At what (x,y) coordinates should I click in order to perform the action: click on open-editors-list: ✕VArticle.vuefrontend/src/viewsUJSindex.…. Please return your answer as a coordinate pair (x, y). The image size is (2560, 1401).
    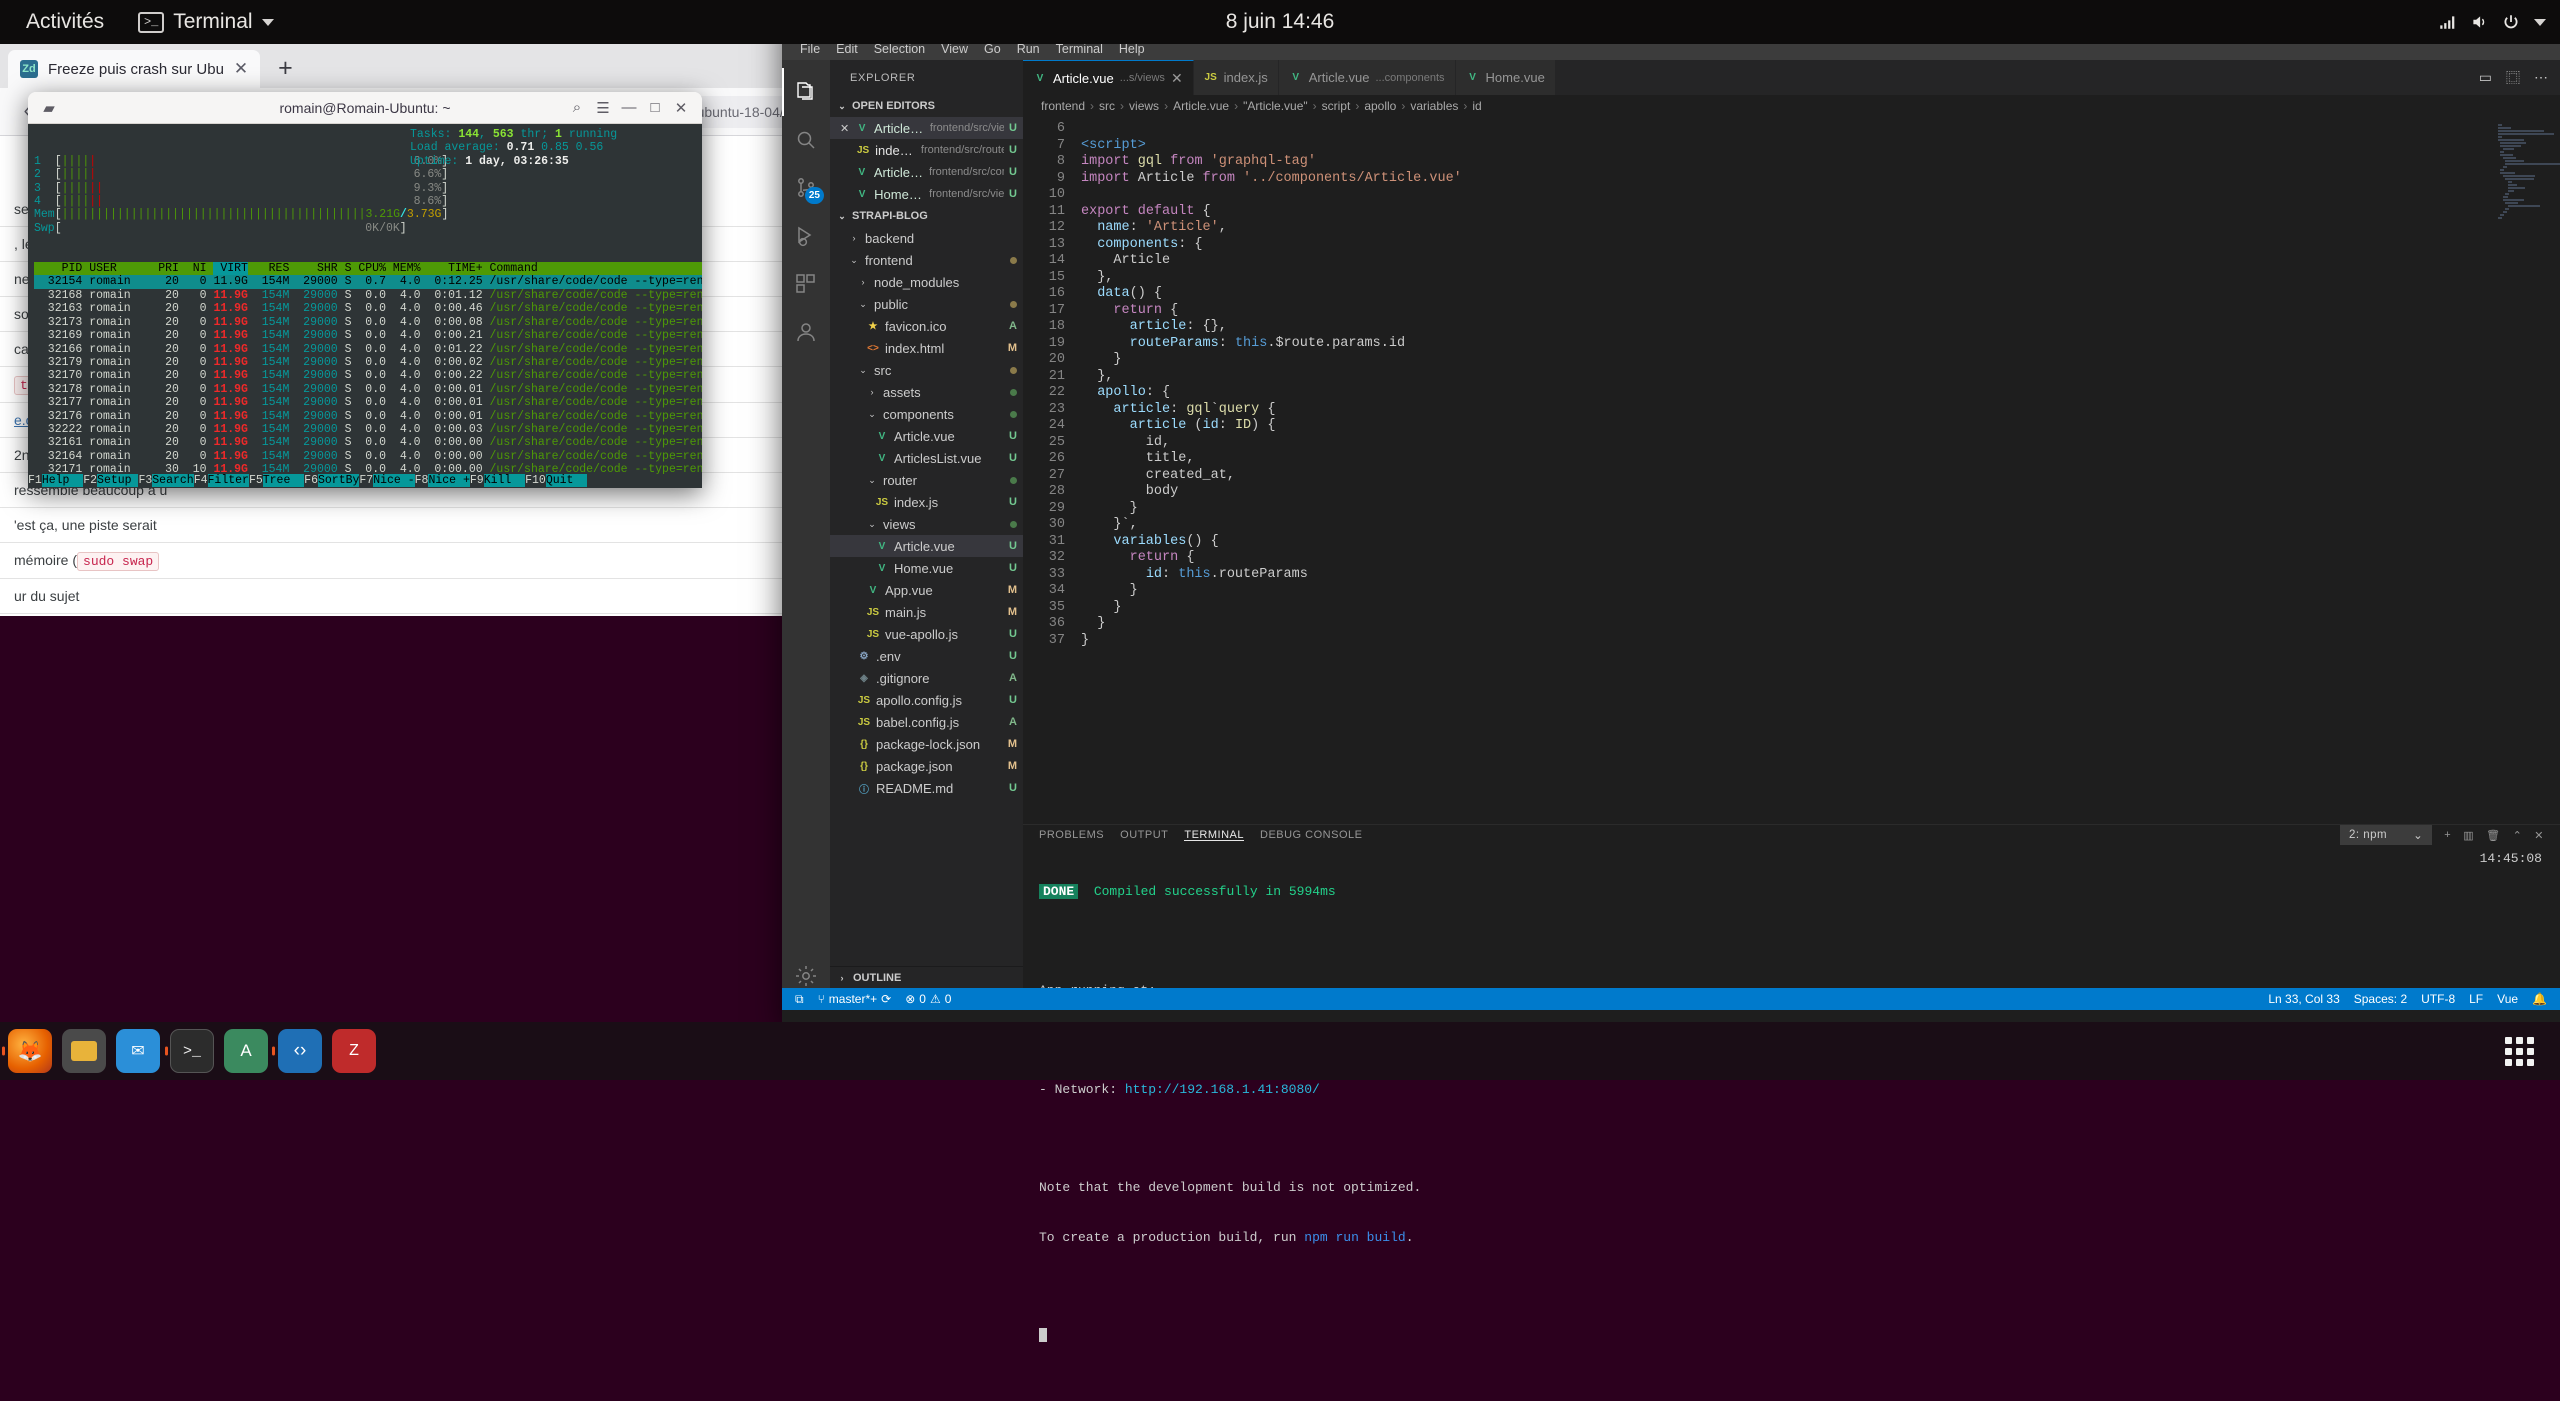
    Looking at the image, I should click on (926, 161).